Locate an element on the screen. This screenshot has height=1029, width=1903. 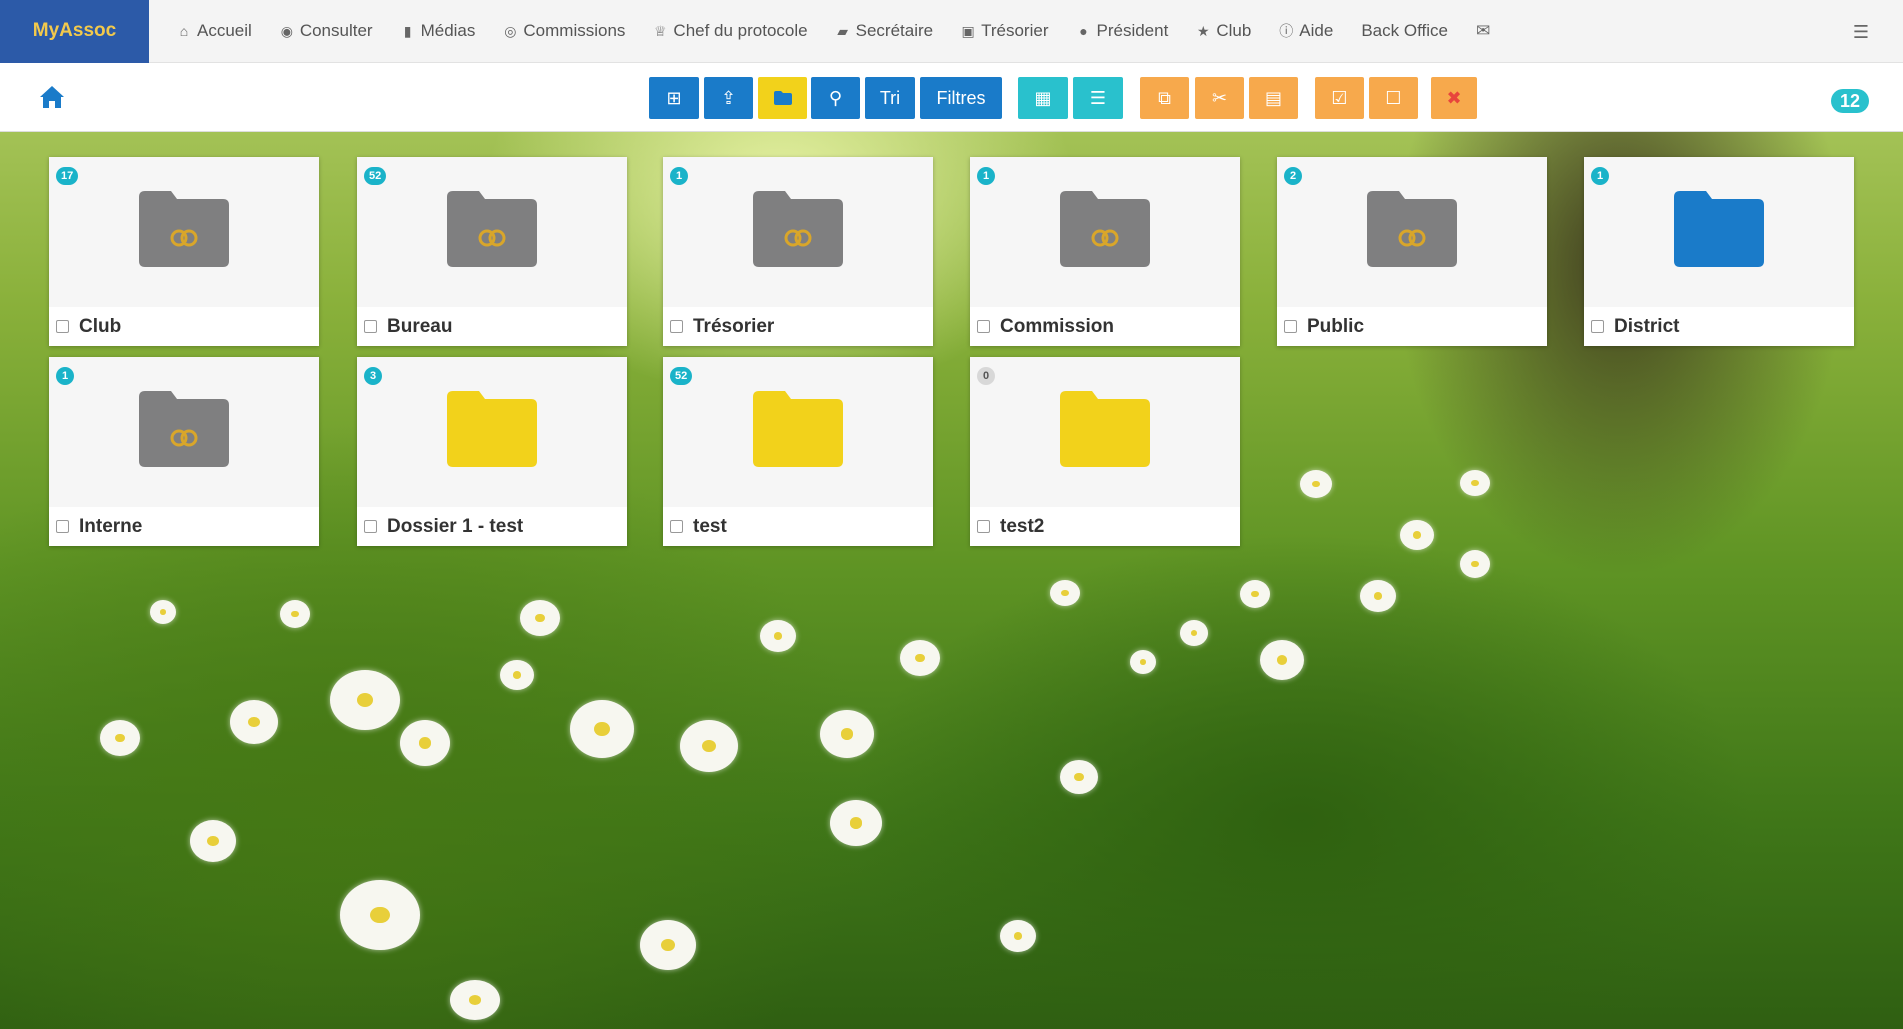
menu-item-back-office: Back Office is located at coordinates (1404, 31).